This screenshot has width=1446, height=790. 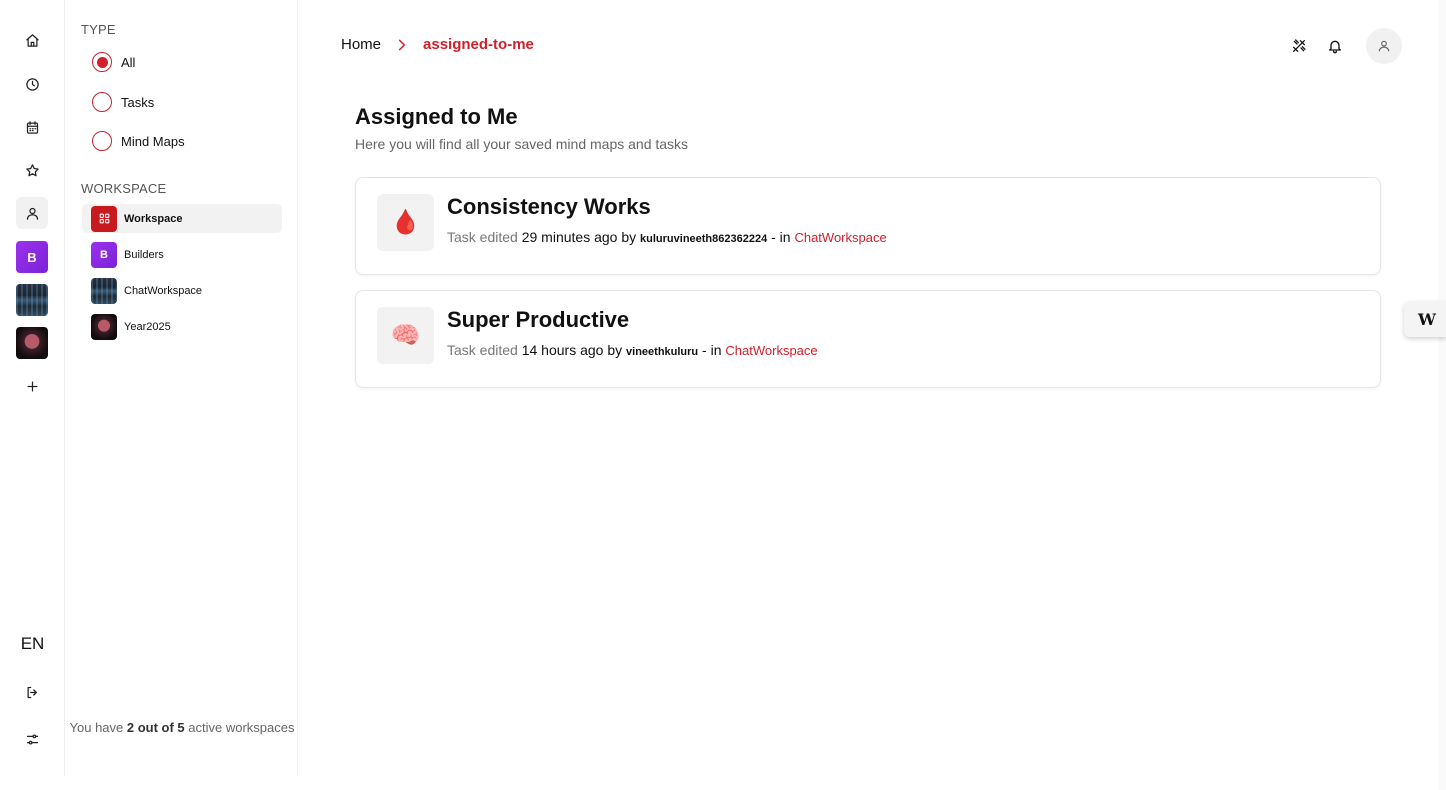 I want to click on calendar-icon, so click(x=32, y=127).